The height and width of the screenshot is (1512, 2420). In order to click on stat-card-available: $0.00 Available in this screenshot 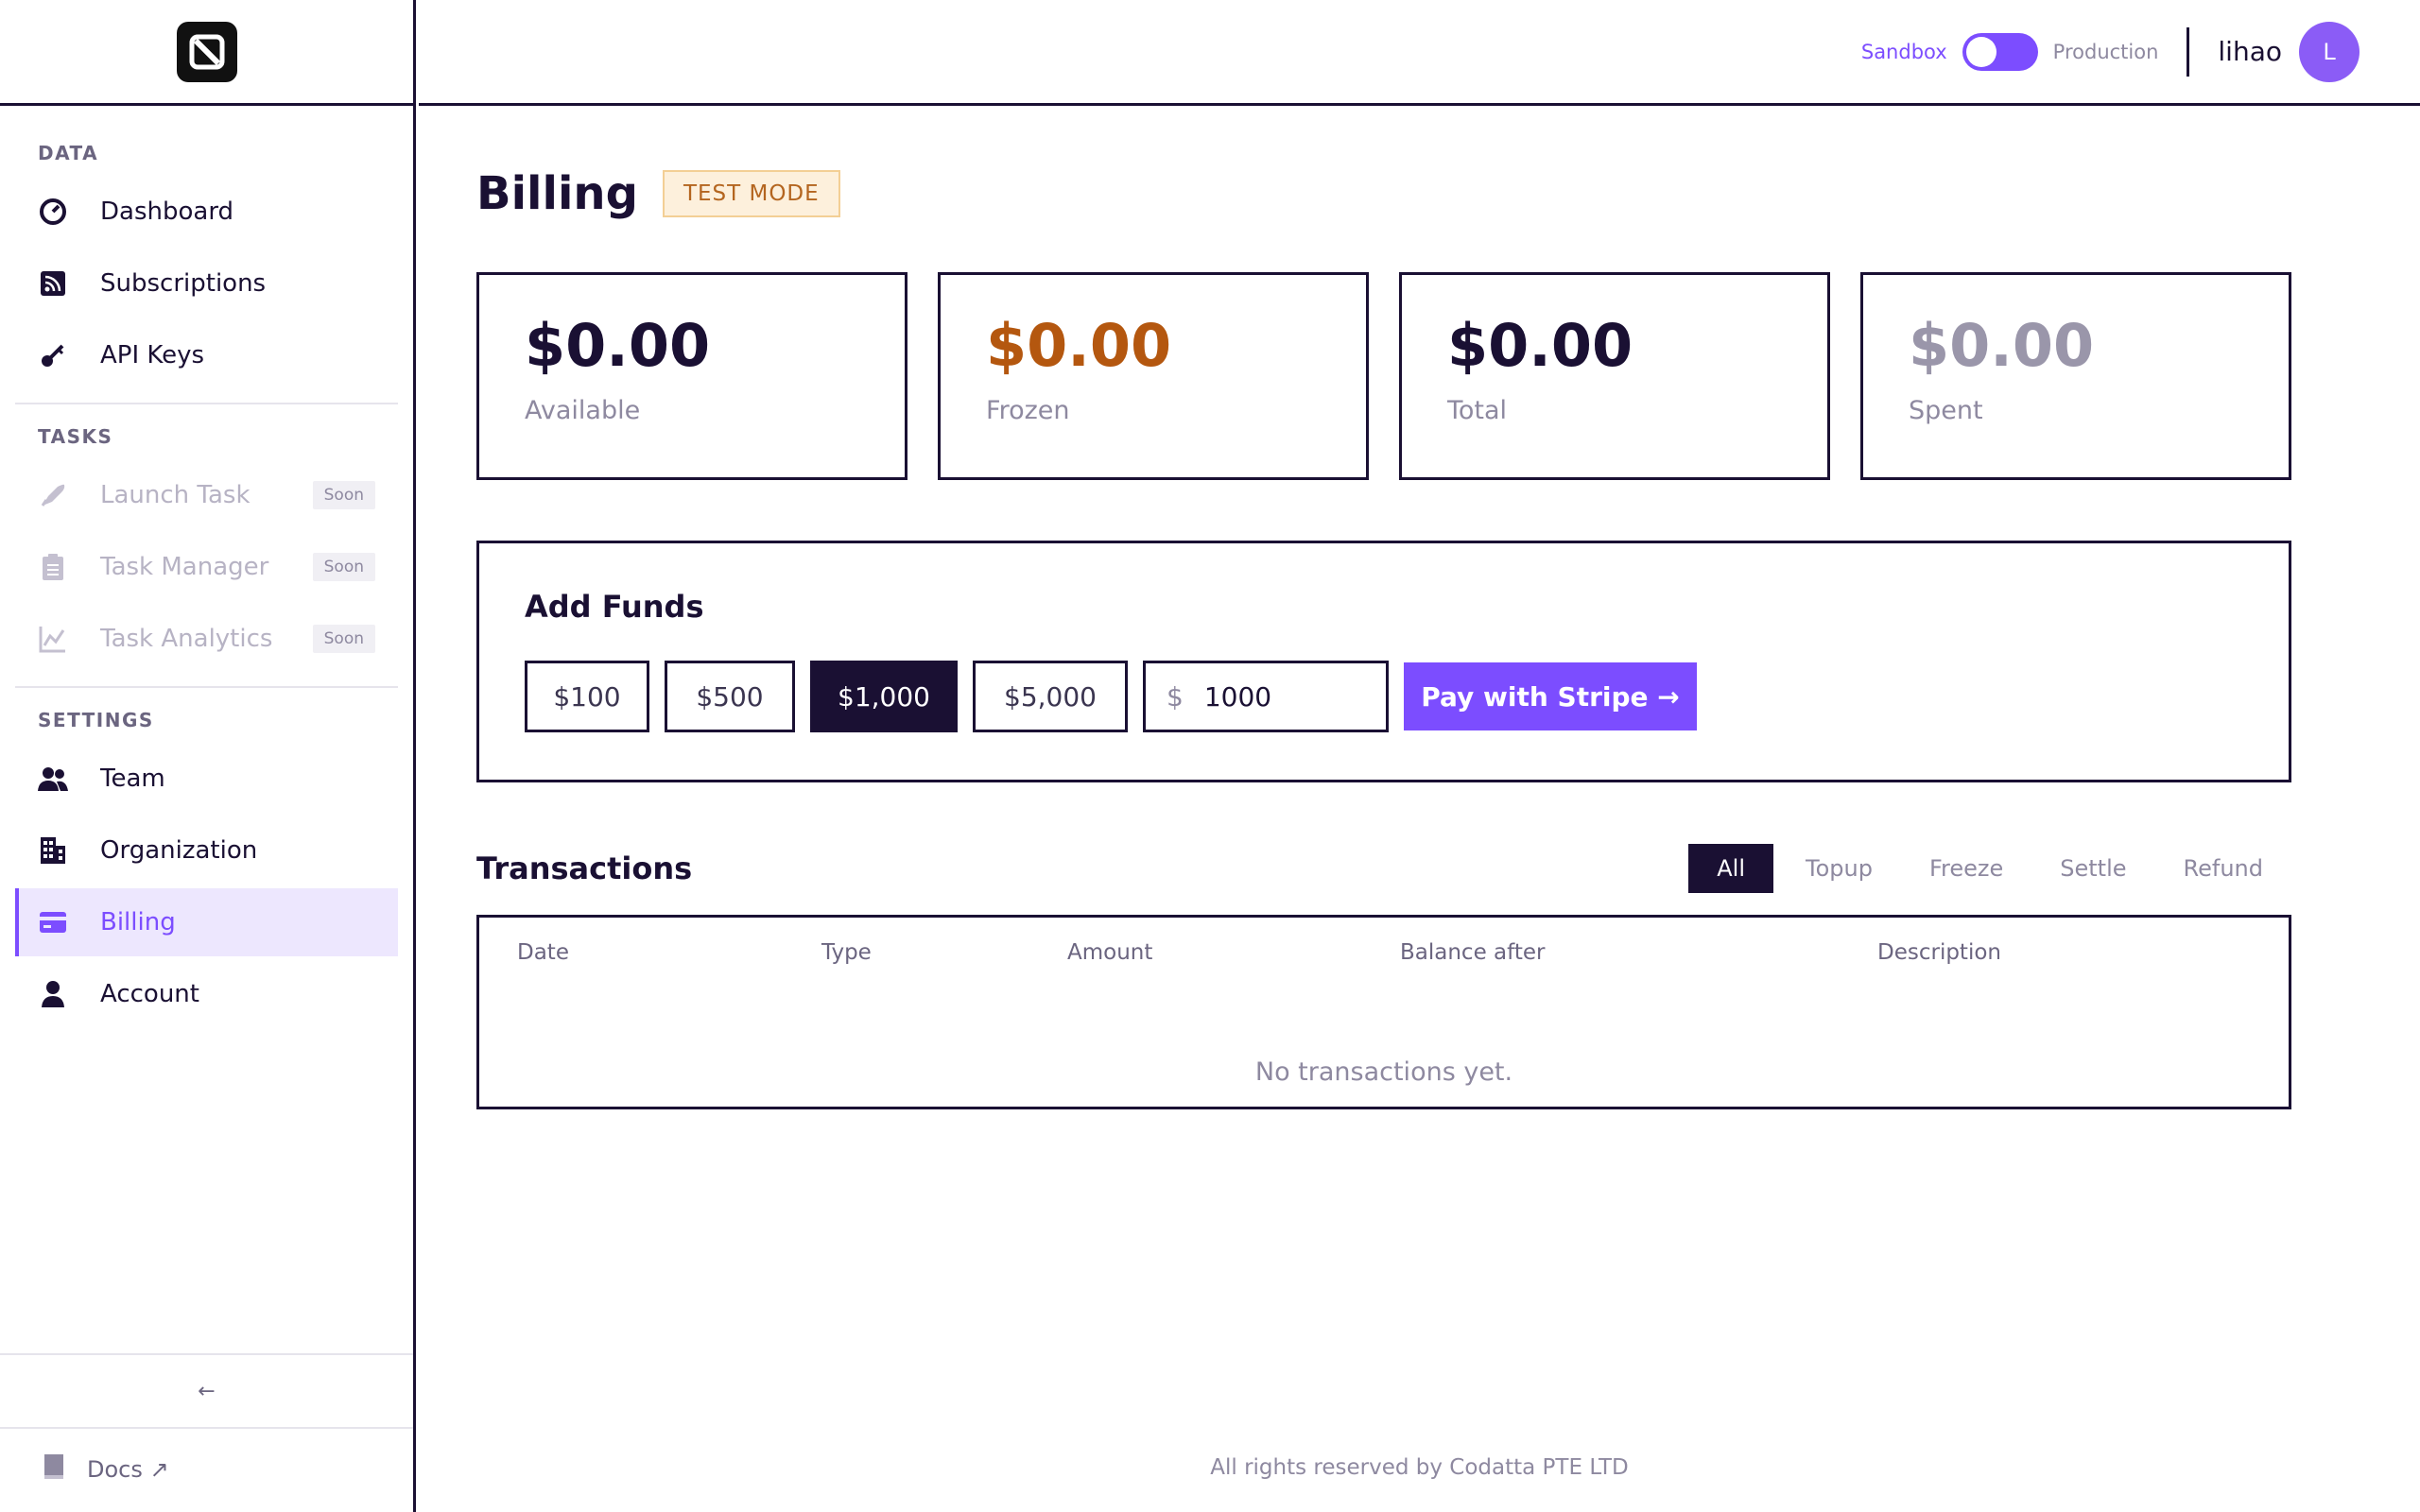, I will do `click(692, 376)`.